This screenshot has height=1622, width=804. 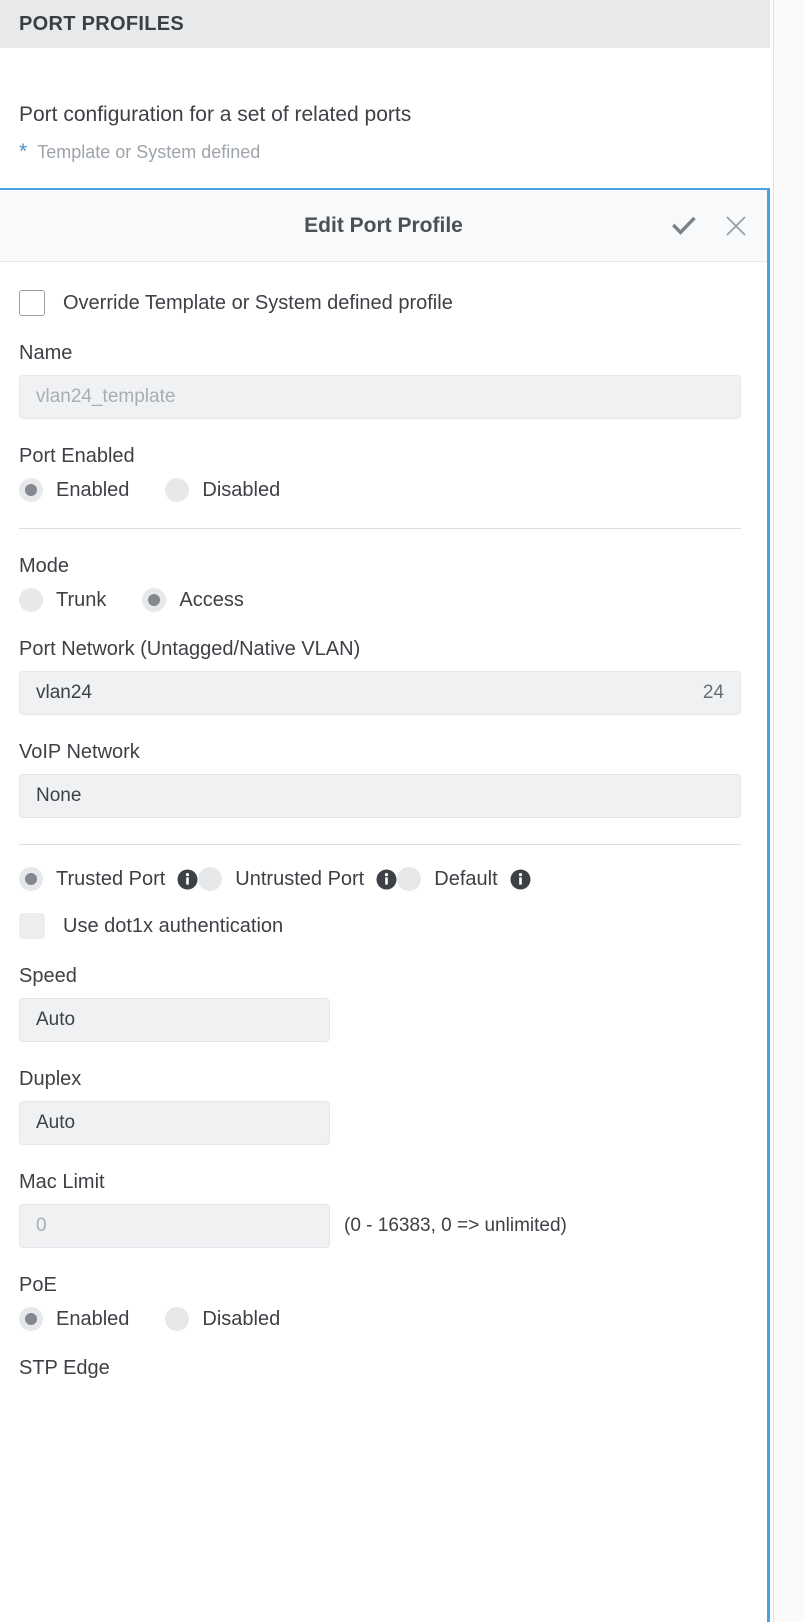 I want to click on legend: * Template or System defined, so click(x=139, y=152).